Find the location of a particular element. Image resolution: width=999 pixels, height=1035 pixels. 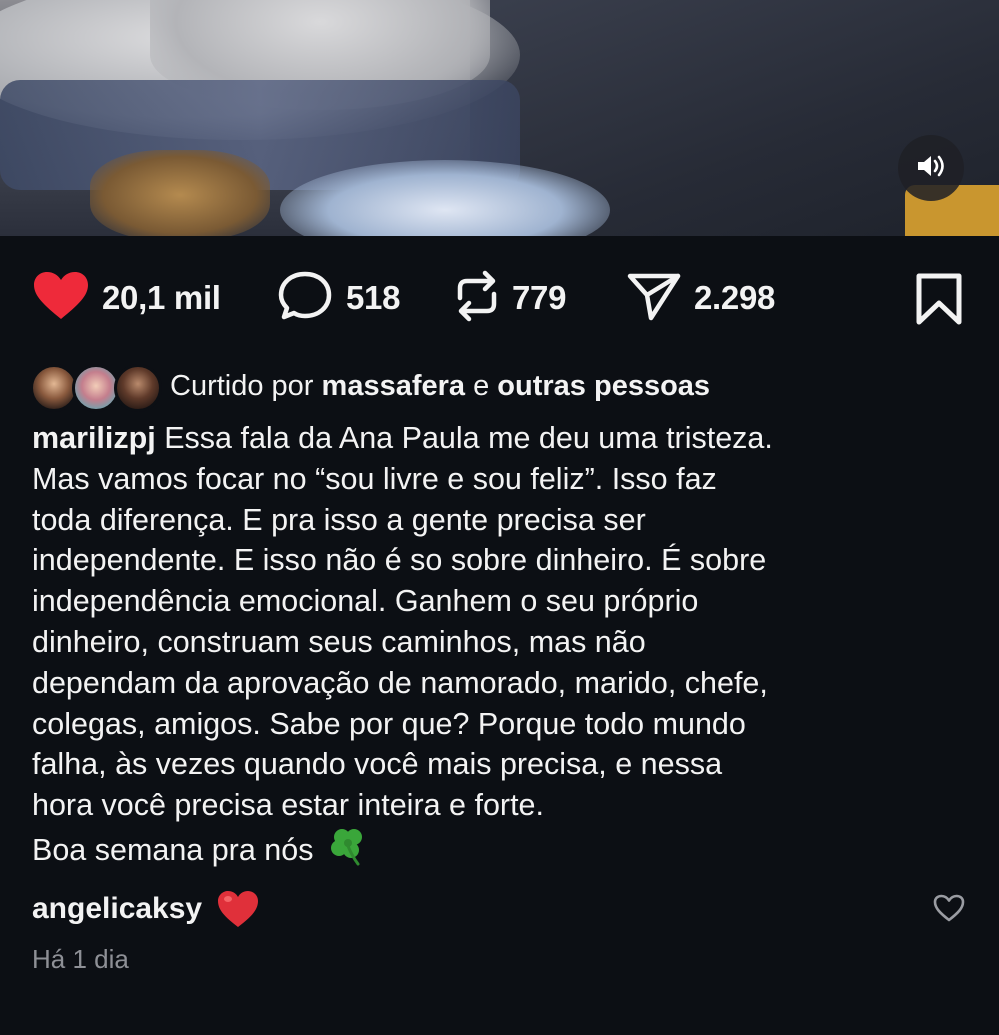

post-action-bar: 20,1 mil 518 779 2.298 is located at coordinates (499, 298).